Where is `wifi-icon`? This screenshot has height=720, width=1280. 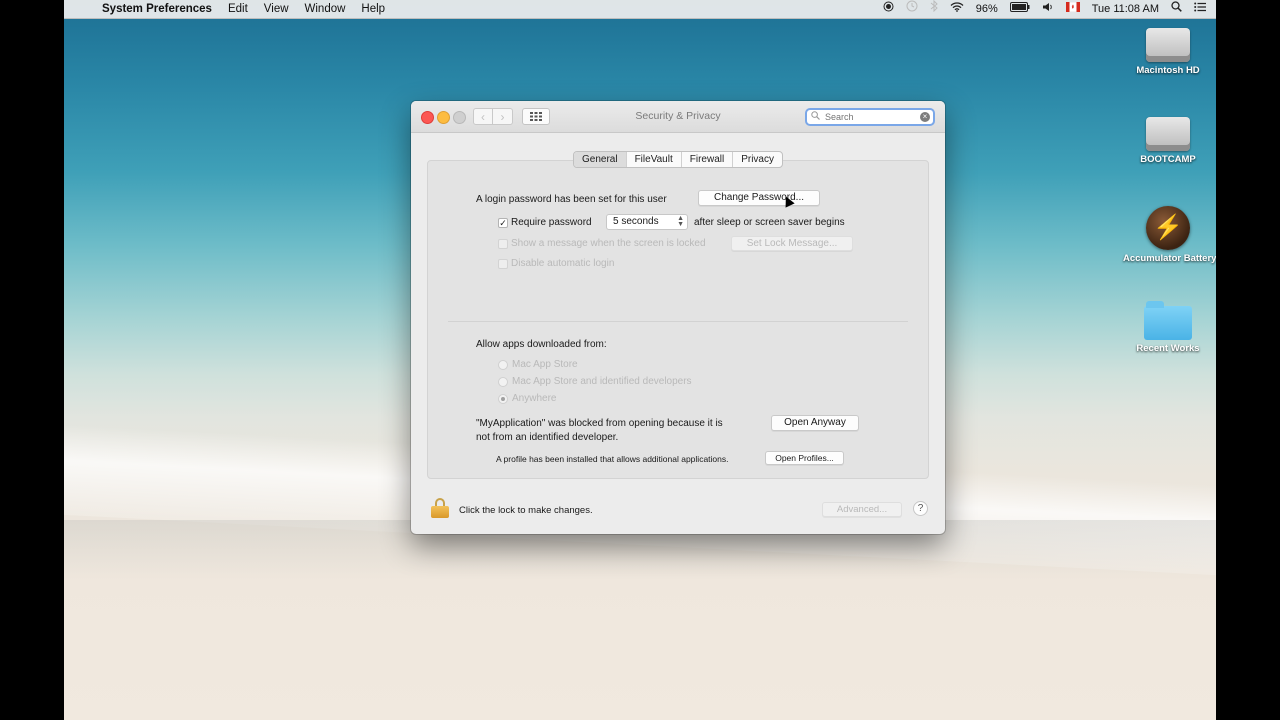
wifi-icon is located at coordinates (957, 9).